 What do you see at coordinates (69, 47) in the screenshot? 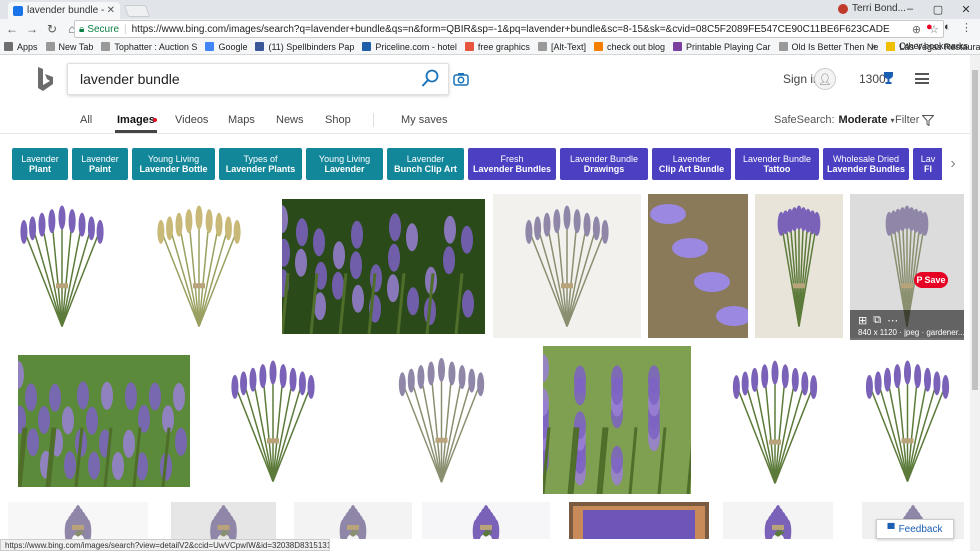
I see `bookmark-item: New Tab` at bounding box center [69, 47].